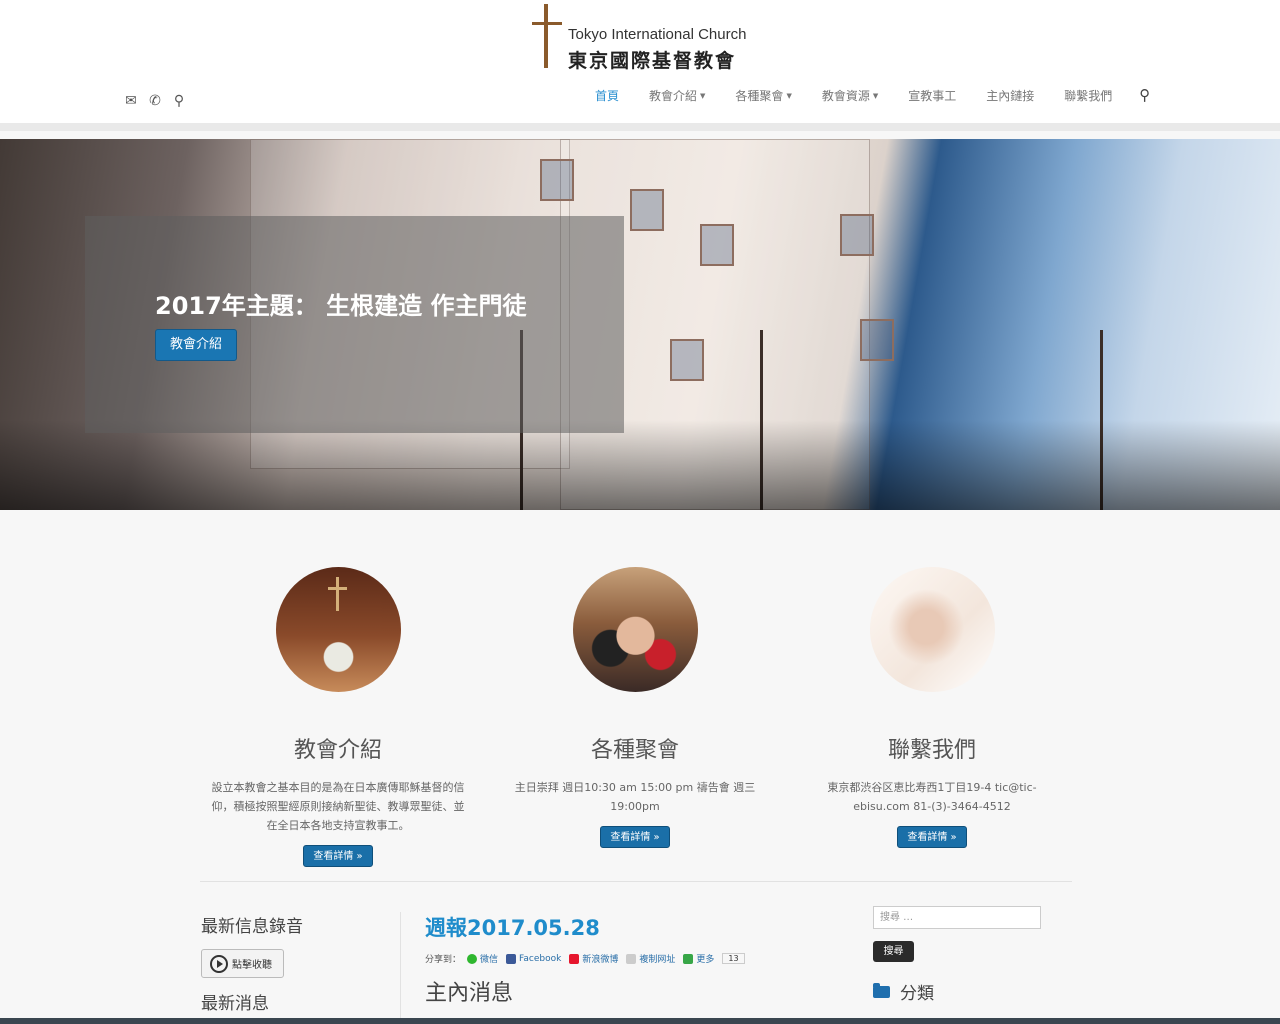 This screenshot has width=1280, height=1024. Describe the element at coordinates (547, 23) in the screenshot. I see `cross-bar` at that location.